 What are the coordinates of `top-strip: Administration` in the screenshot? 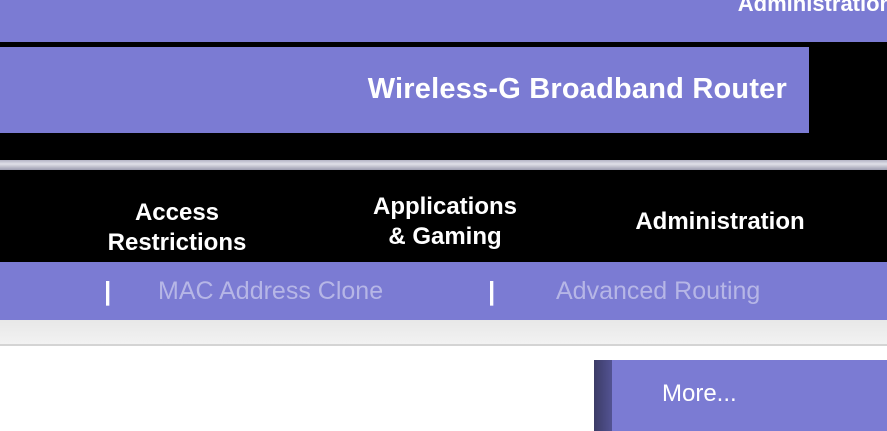 It's located at (443, 21).